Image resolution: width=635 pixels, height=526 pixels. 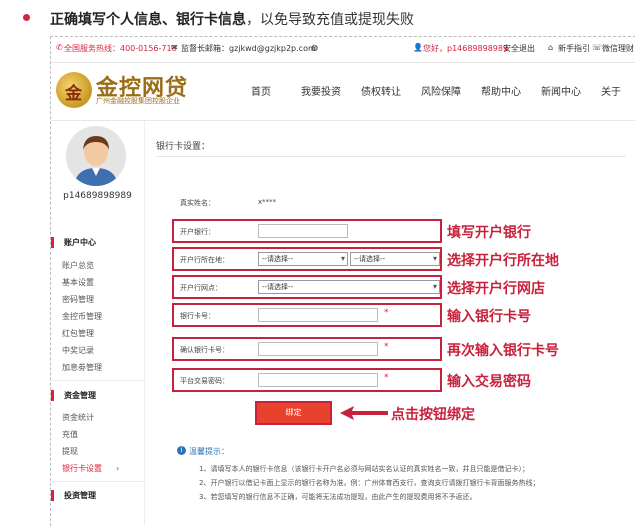 What do you see at coordinates (78, 350) in the screenshot?
I see `sidebar-item-prizes: 中奖记录` at bounding box center [78, 350].